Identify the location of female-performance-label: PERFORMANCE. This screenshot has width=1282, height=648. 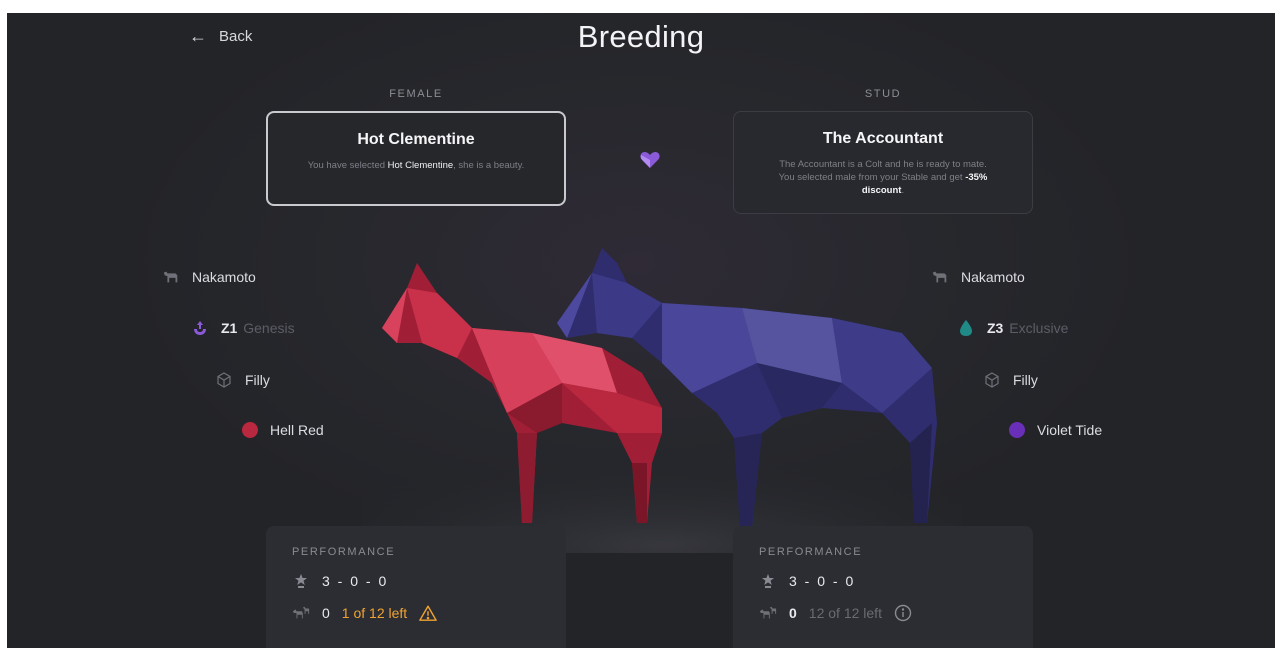
(344, 552).